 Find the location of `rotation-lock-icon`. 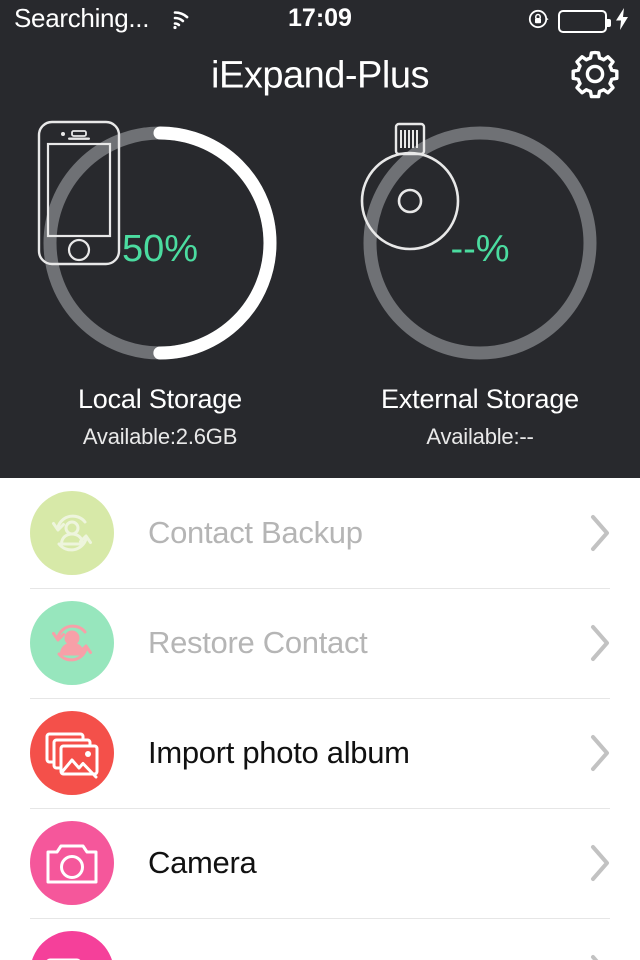

rotation-lock-icon is located at coordinates (539, 21).